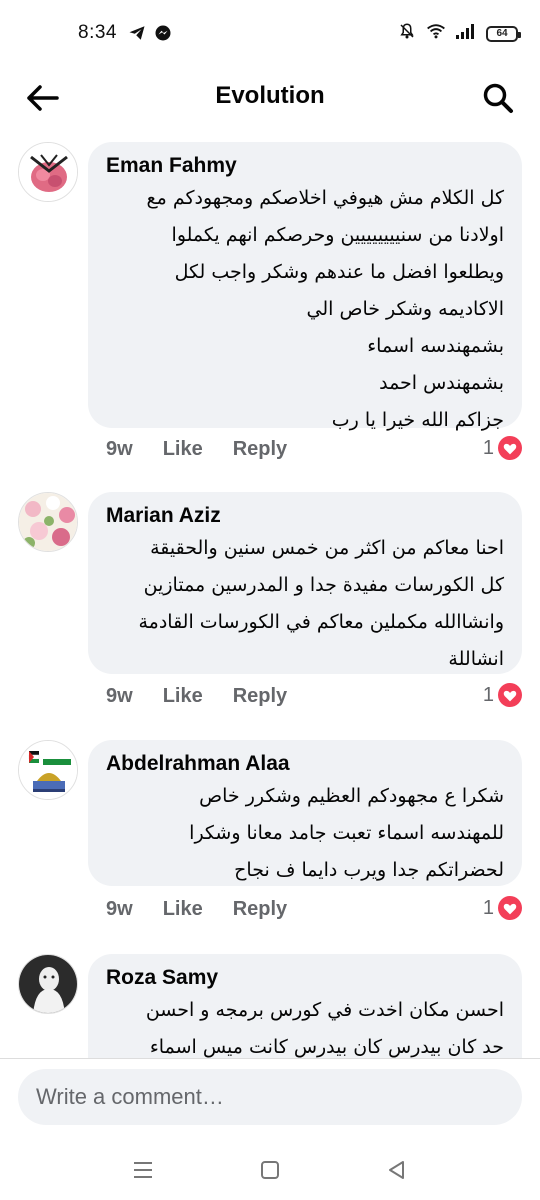 The height and width of the screenshot is (1200, 540). Describe the element at coordinates (270, 34) in the screenshot. I see `status-bar: 8:34 64` at that location.